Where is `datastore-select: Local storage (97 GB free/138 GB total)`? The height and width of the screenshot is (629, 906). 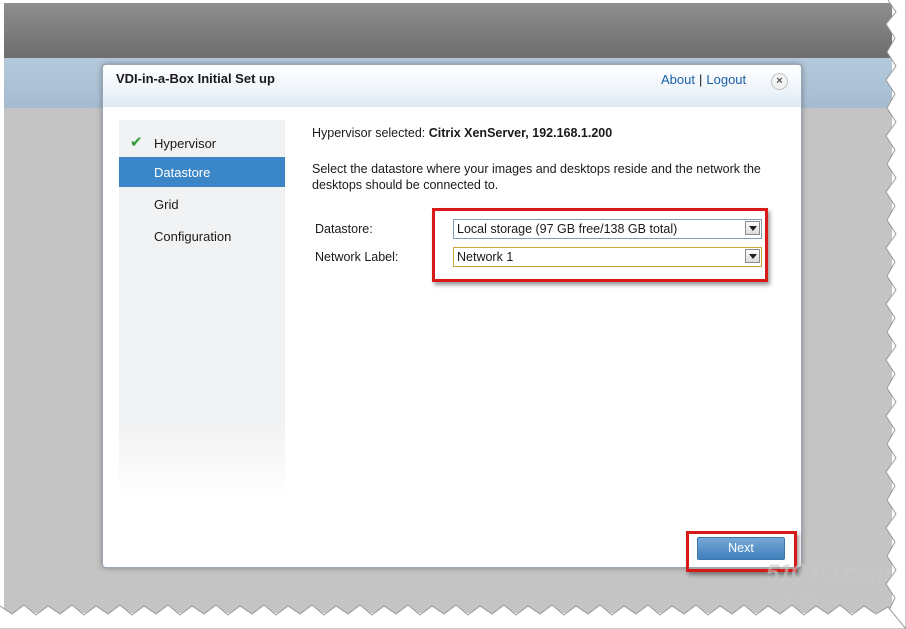 datastore-select: Local storage (97 GB free/138 GB total) is located at coordinates (607, 229).